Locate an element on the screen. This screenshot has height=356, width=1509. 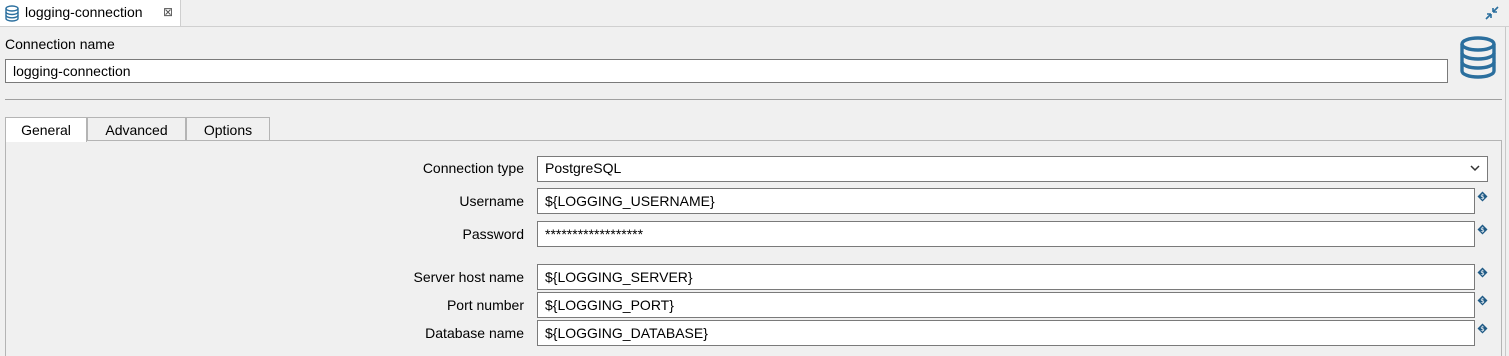
password-field is located at coordinates (1006, 234).